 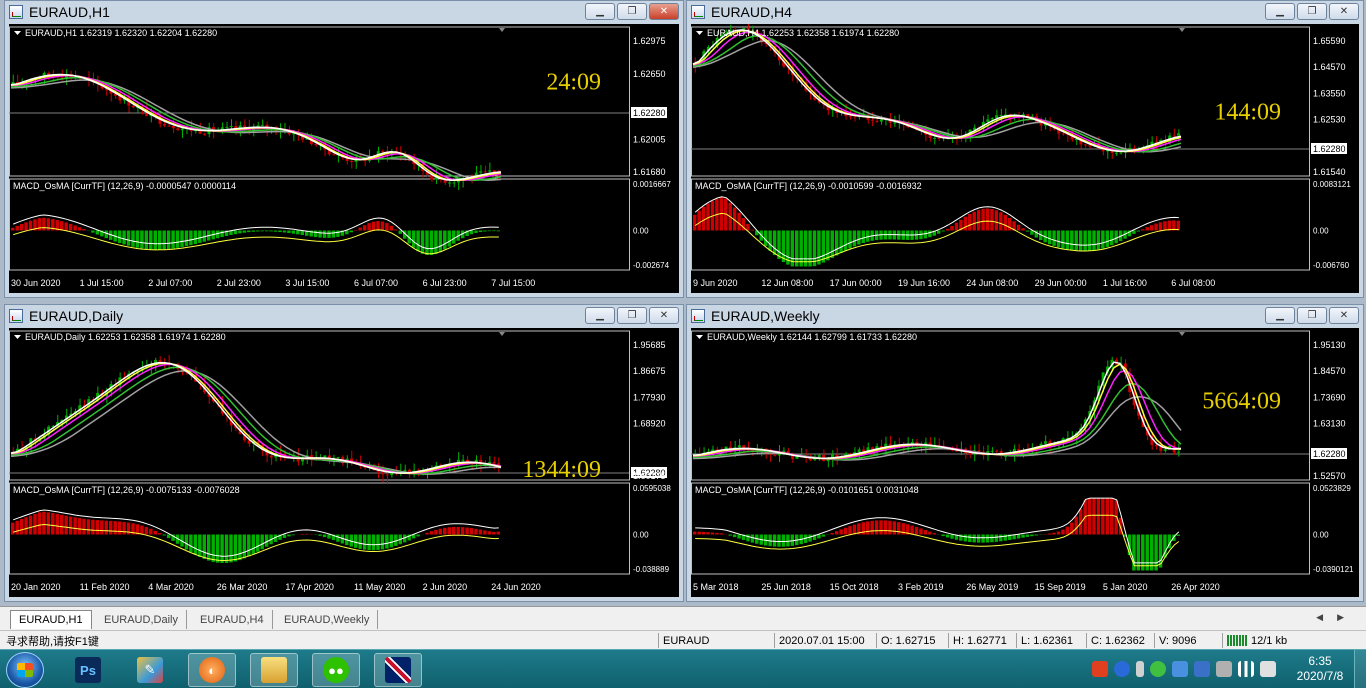 What do you see at coordinates (398, 670) in the screenshot?
I see `taskbar-metatrader` at bounding box center [398, 670].